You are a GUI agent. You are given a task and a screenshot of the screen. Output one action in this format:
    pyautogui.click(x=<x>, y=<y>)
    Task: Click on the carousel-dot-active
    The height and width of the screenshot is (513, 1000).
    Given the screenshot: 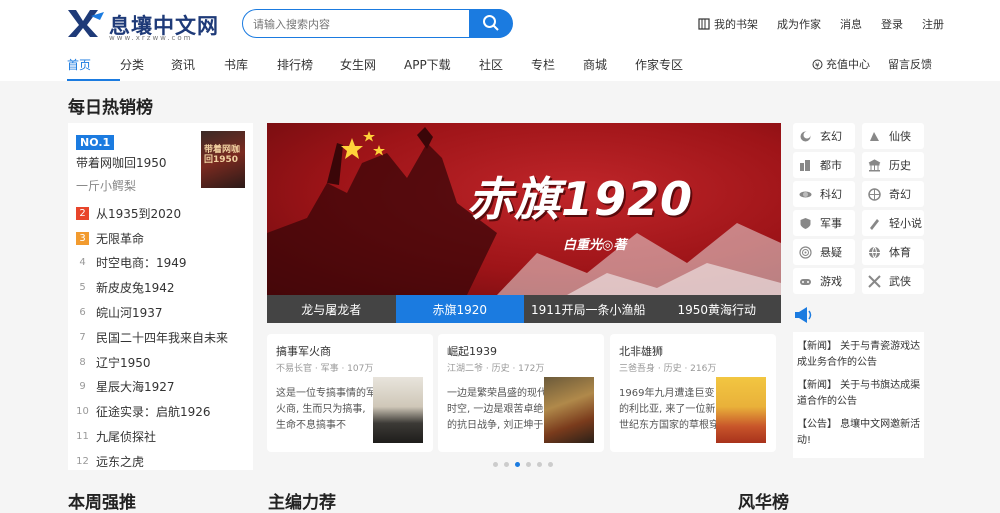 What is the action you would take?
    pyautogui.click(x=517, y=464)
    